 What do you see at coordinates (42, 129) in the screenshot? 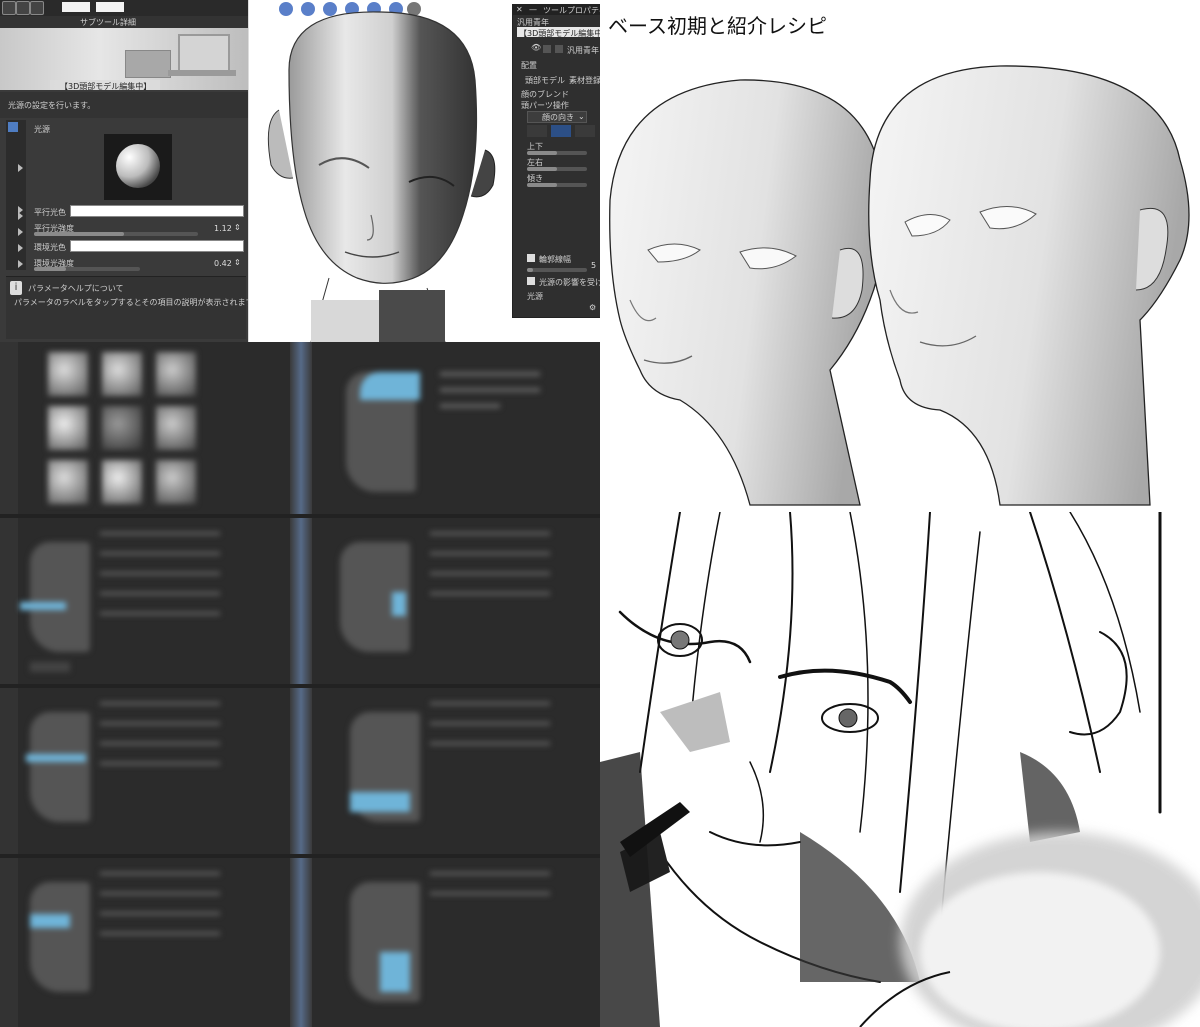
I see `section-label-light: 光源` at bounding box center [42, 129].